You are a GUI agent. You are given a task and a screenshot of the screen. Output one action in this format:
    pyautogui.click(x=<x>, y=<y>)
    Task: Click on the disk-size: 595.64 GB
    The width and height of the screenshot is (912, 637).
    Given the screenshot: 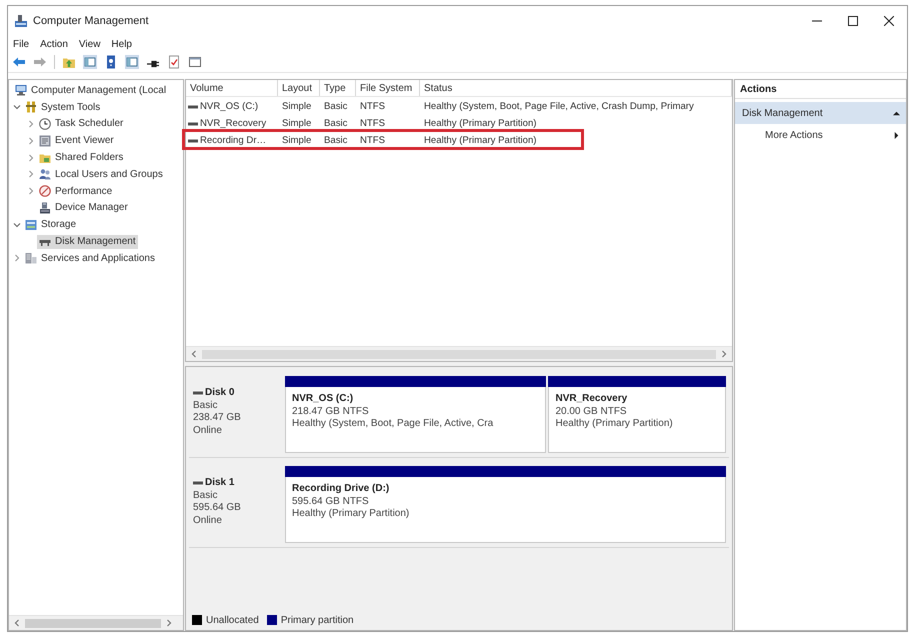 What is the action you would take?
    pyautogui.click(x=217, y=508)
    